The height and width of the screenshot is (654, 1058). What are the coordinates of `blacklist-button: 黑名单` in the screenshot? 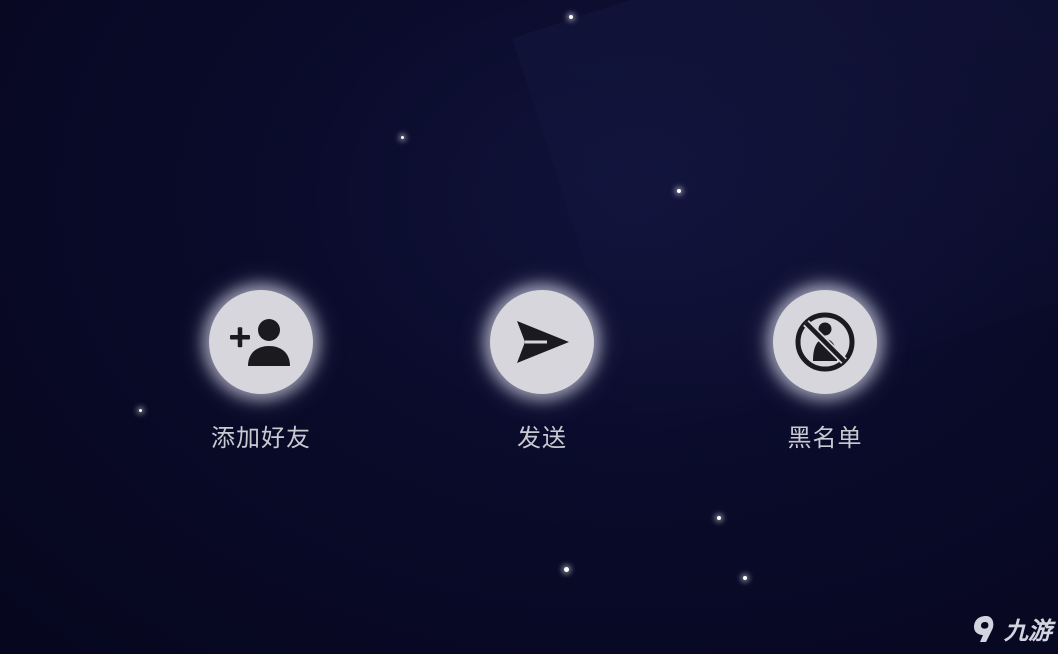 It's located at (825, 371).